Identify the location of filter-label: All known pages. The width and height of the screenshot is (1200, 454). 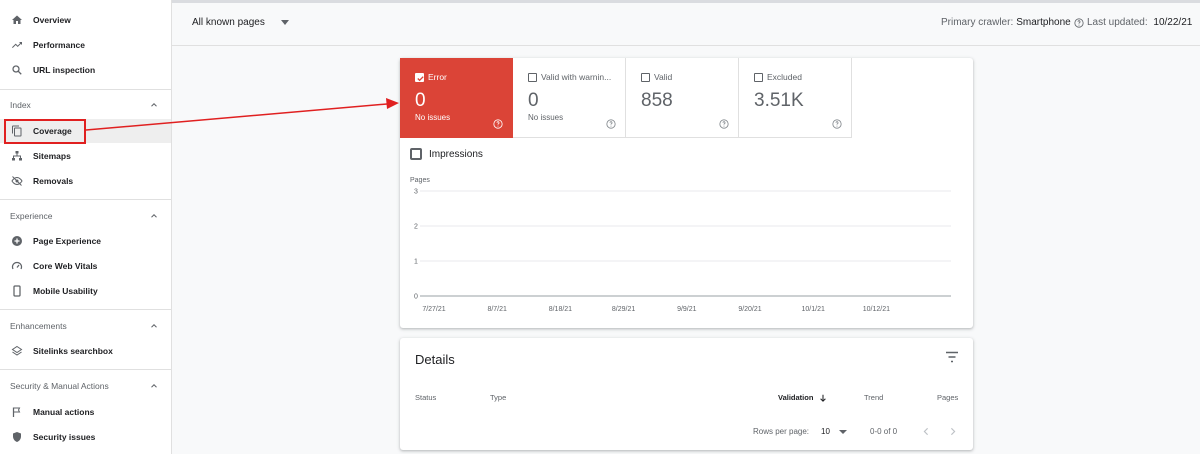
(228, 22).